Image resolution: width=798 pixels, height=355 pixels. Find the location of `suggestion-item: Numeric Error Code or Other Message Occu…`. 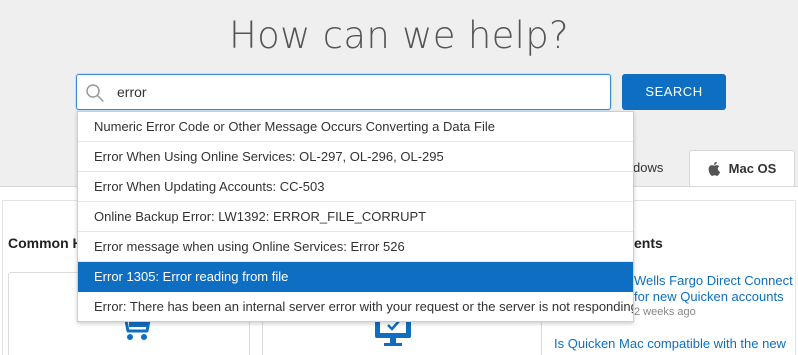

suggestion-item: Numeric Error Code or Other Message Occu… is located at coordinates (355, 127).